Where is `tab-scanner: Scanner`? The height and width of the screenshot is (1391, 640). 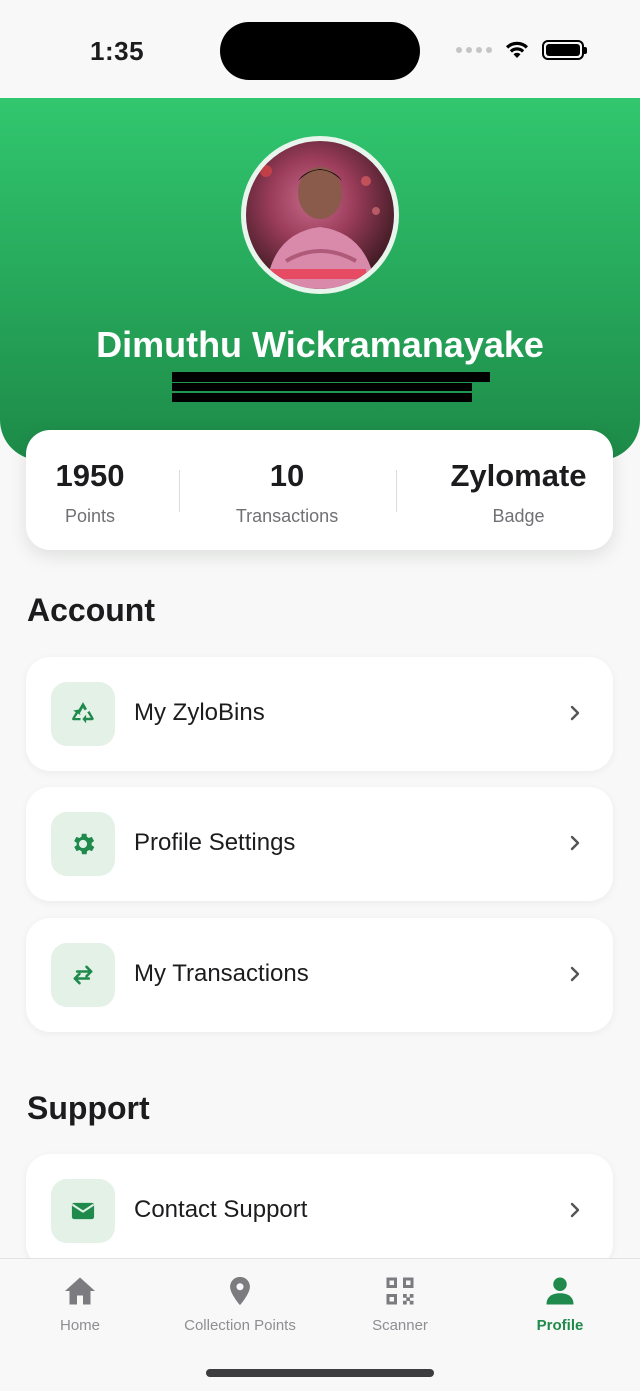
tab-scanner: Scanner is located at coordinates (400, 1302).